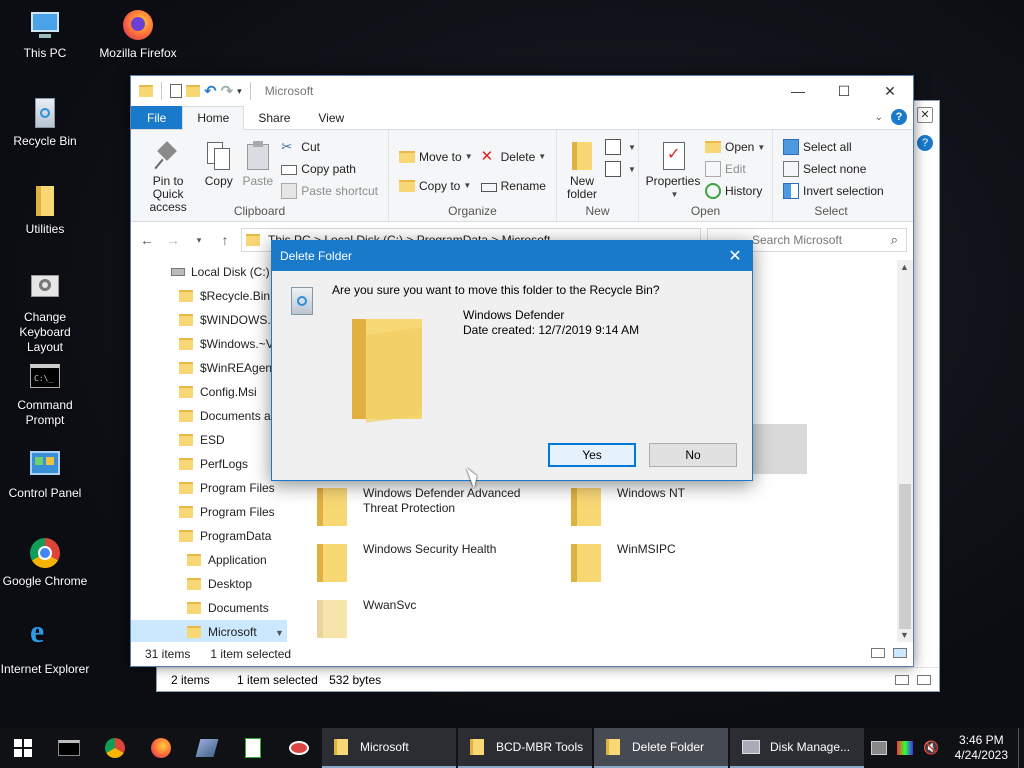  I want to click on content-scrollbar: ▲ ▼, so click(905, 452).